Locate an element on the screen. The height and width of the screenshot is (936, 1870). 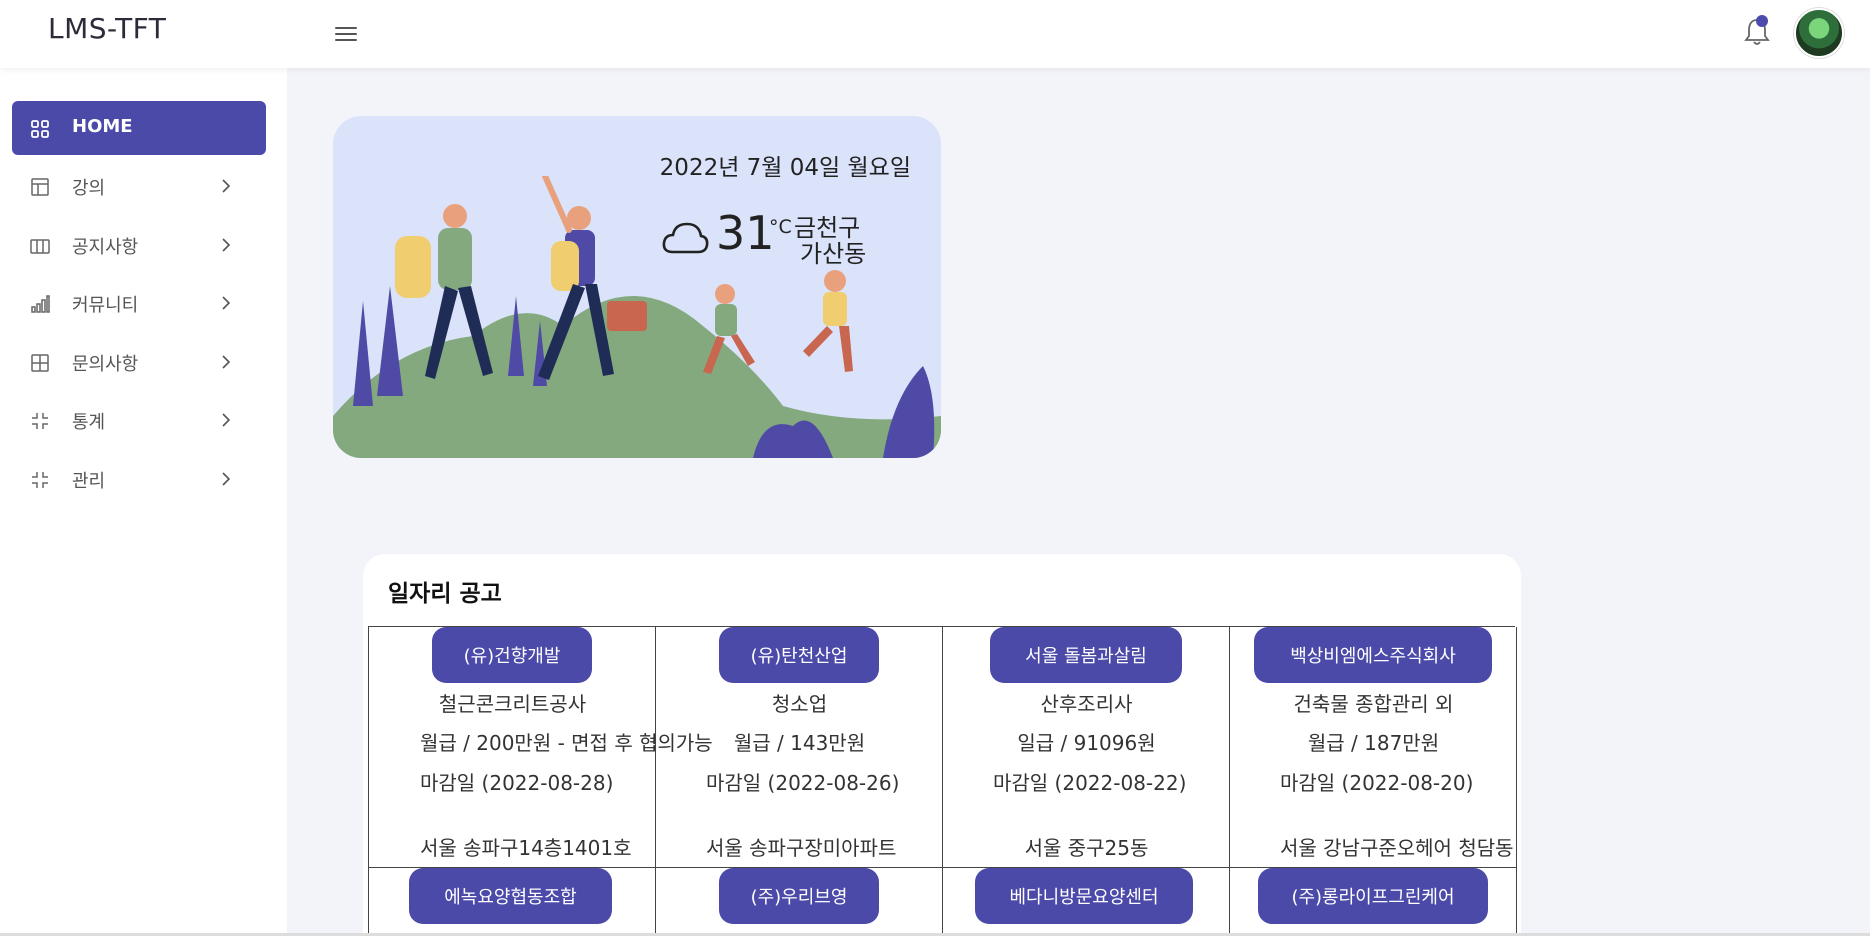
company-button: 베다니방문요양센터 is located at coordinates (1084, 896).